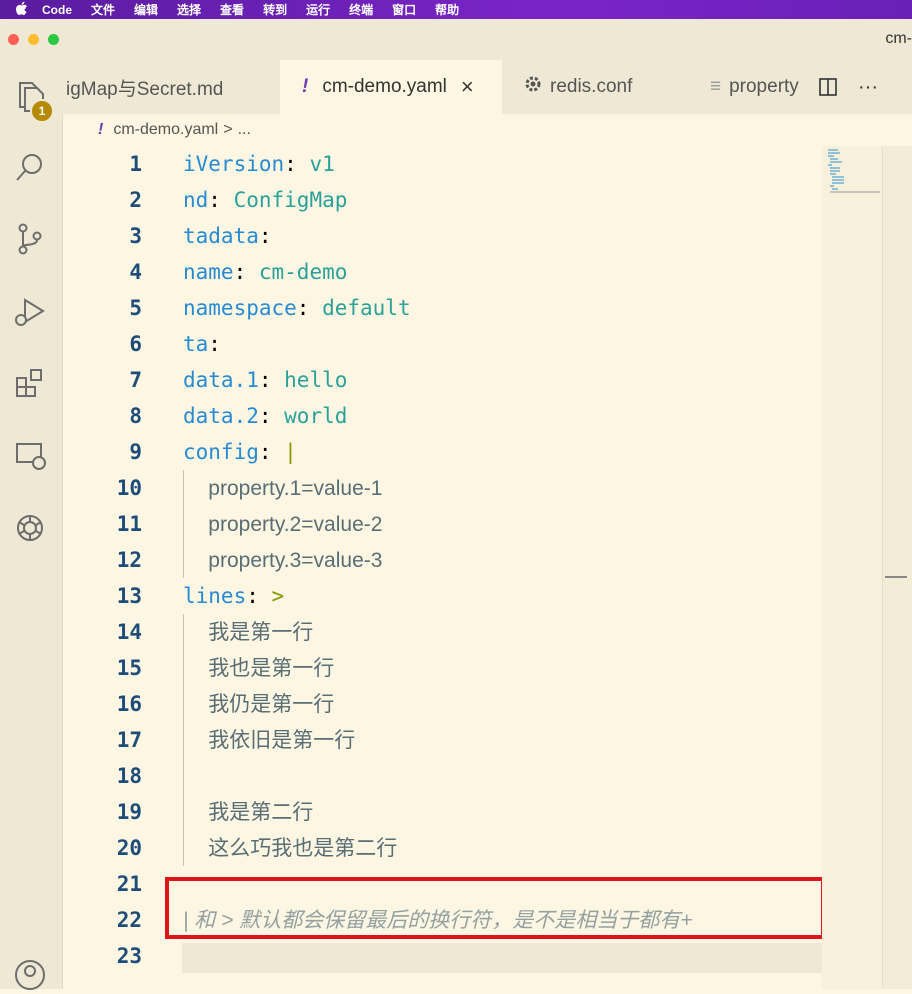 The height and width of the screenshot is (994, 912). Describe the element at coordinates (447, 9) in the screenshot. I see `menu-help: 帮助` at that location.